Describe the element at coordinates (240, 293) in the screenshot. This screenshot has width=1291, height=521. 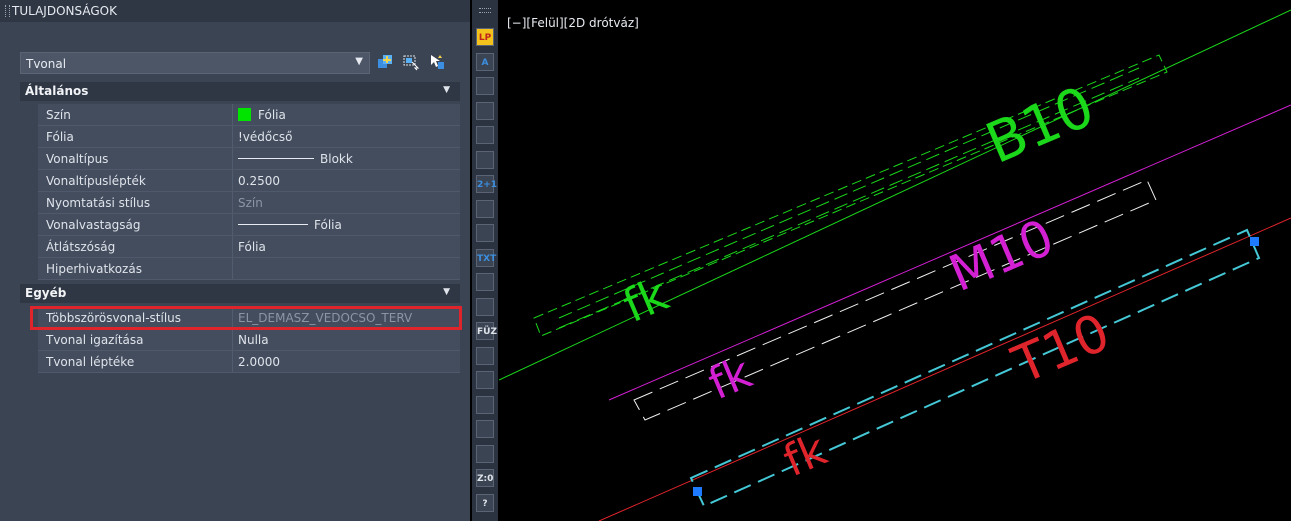
I see `section-other-header: Egyéb ▼` at that location.